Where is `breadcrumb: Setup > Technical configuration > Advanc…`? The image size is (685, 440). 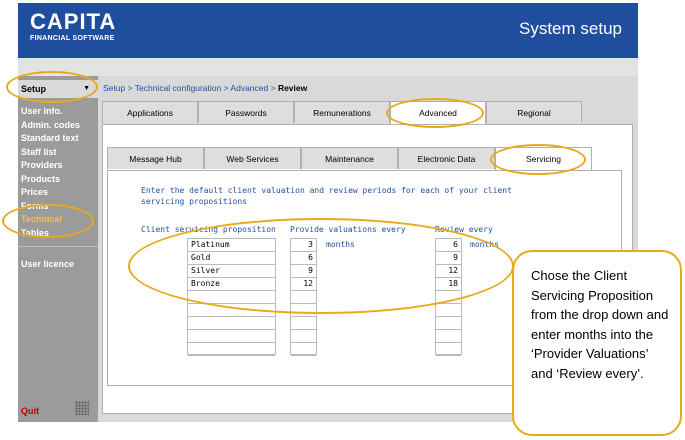 breadcrumb: Setup > Technical configuration > Advanc… is located at coordinates (205, 88).